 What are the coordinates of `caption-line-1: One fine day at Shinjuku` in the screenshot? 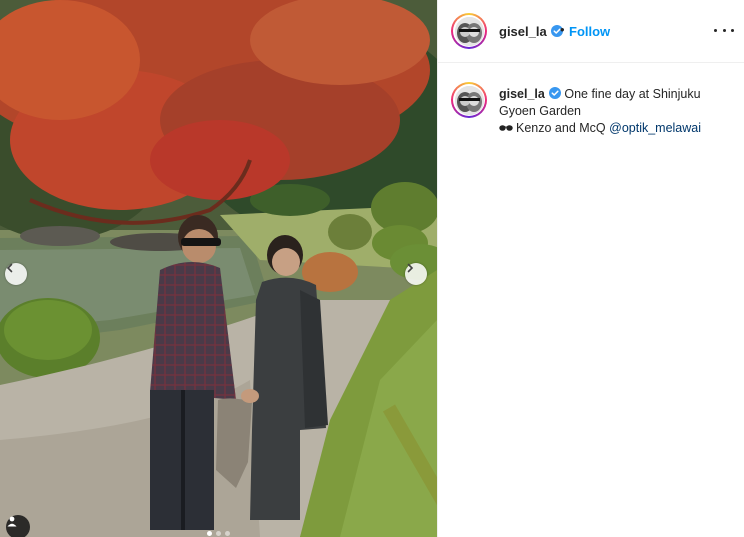 It's located at (632, 94).